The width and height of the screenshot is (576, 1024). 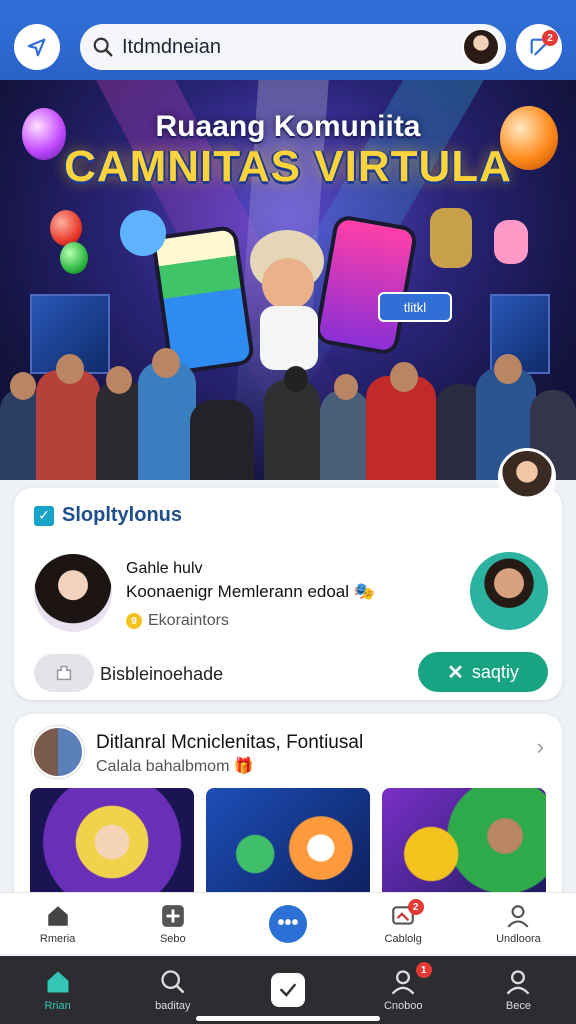 I want to click on status-bar, so click(x=288, y=7).